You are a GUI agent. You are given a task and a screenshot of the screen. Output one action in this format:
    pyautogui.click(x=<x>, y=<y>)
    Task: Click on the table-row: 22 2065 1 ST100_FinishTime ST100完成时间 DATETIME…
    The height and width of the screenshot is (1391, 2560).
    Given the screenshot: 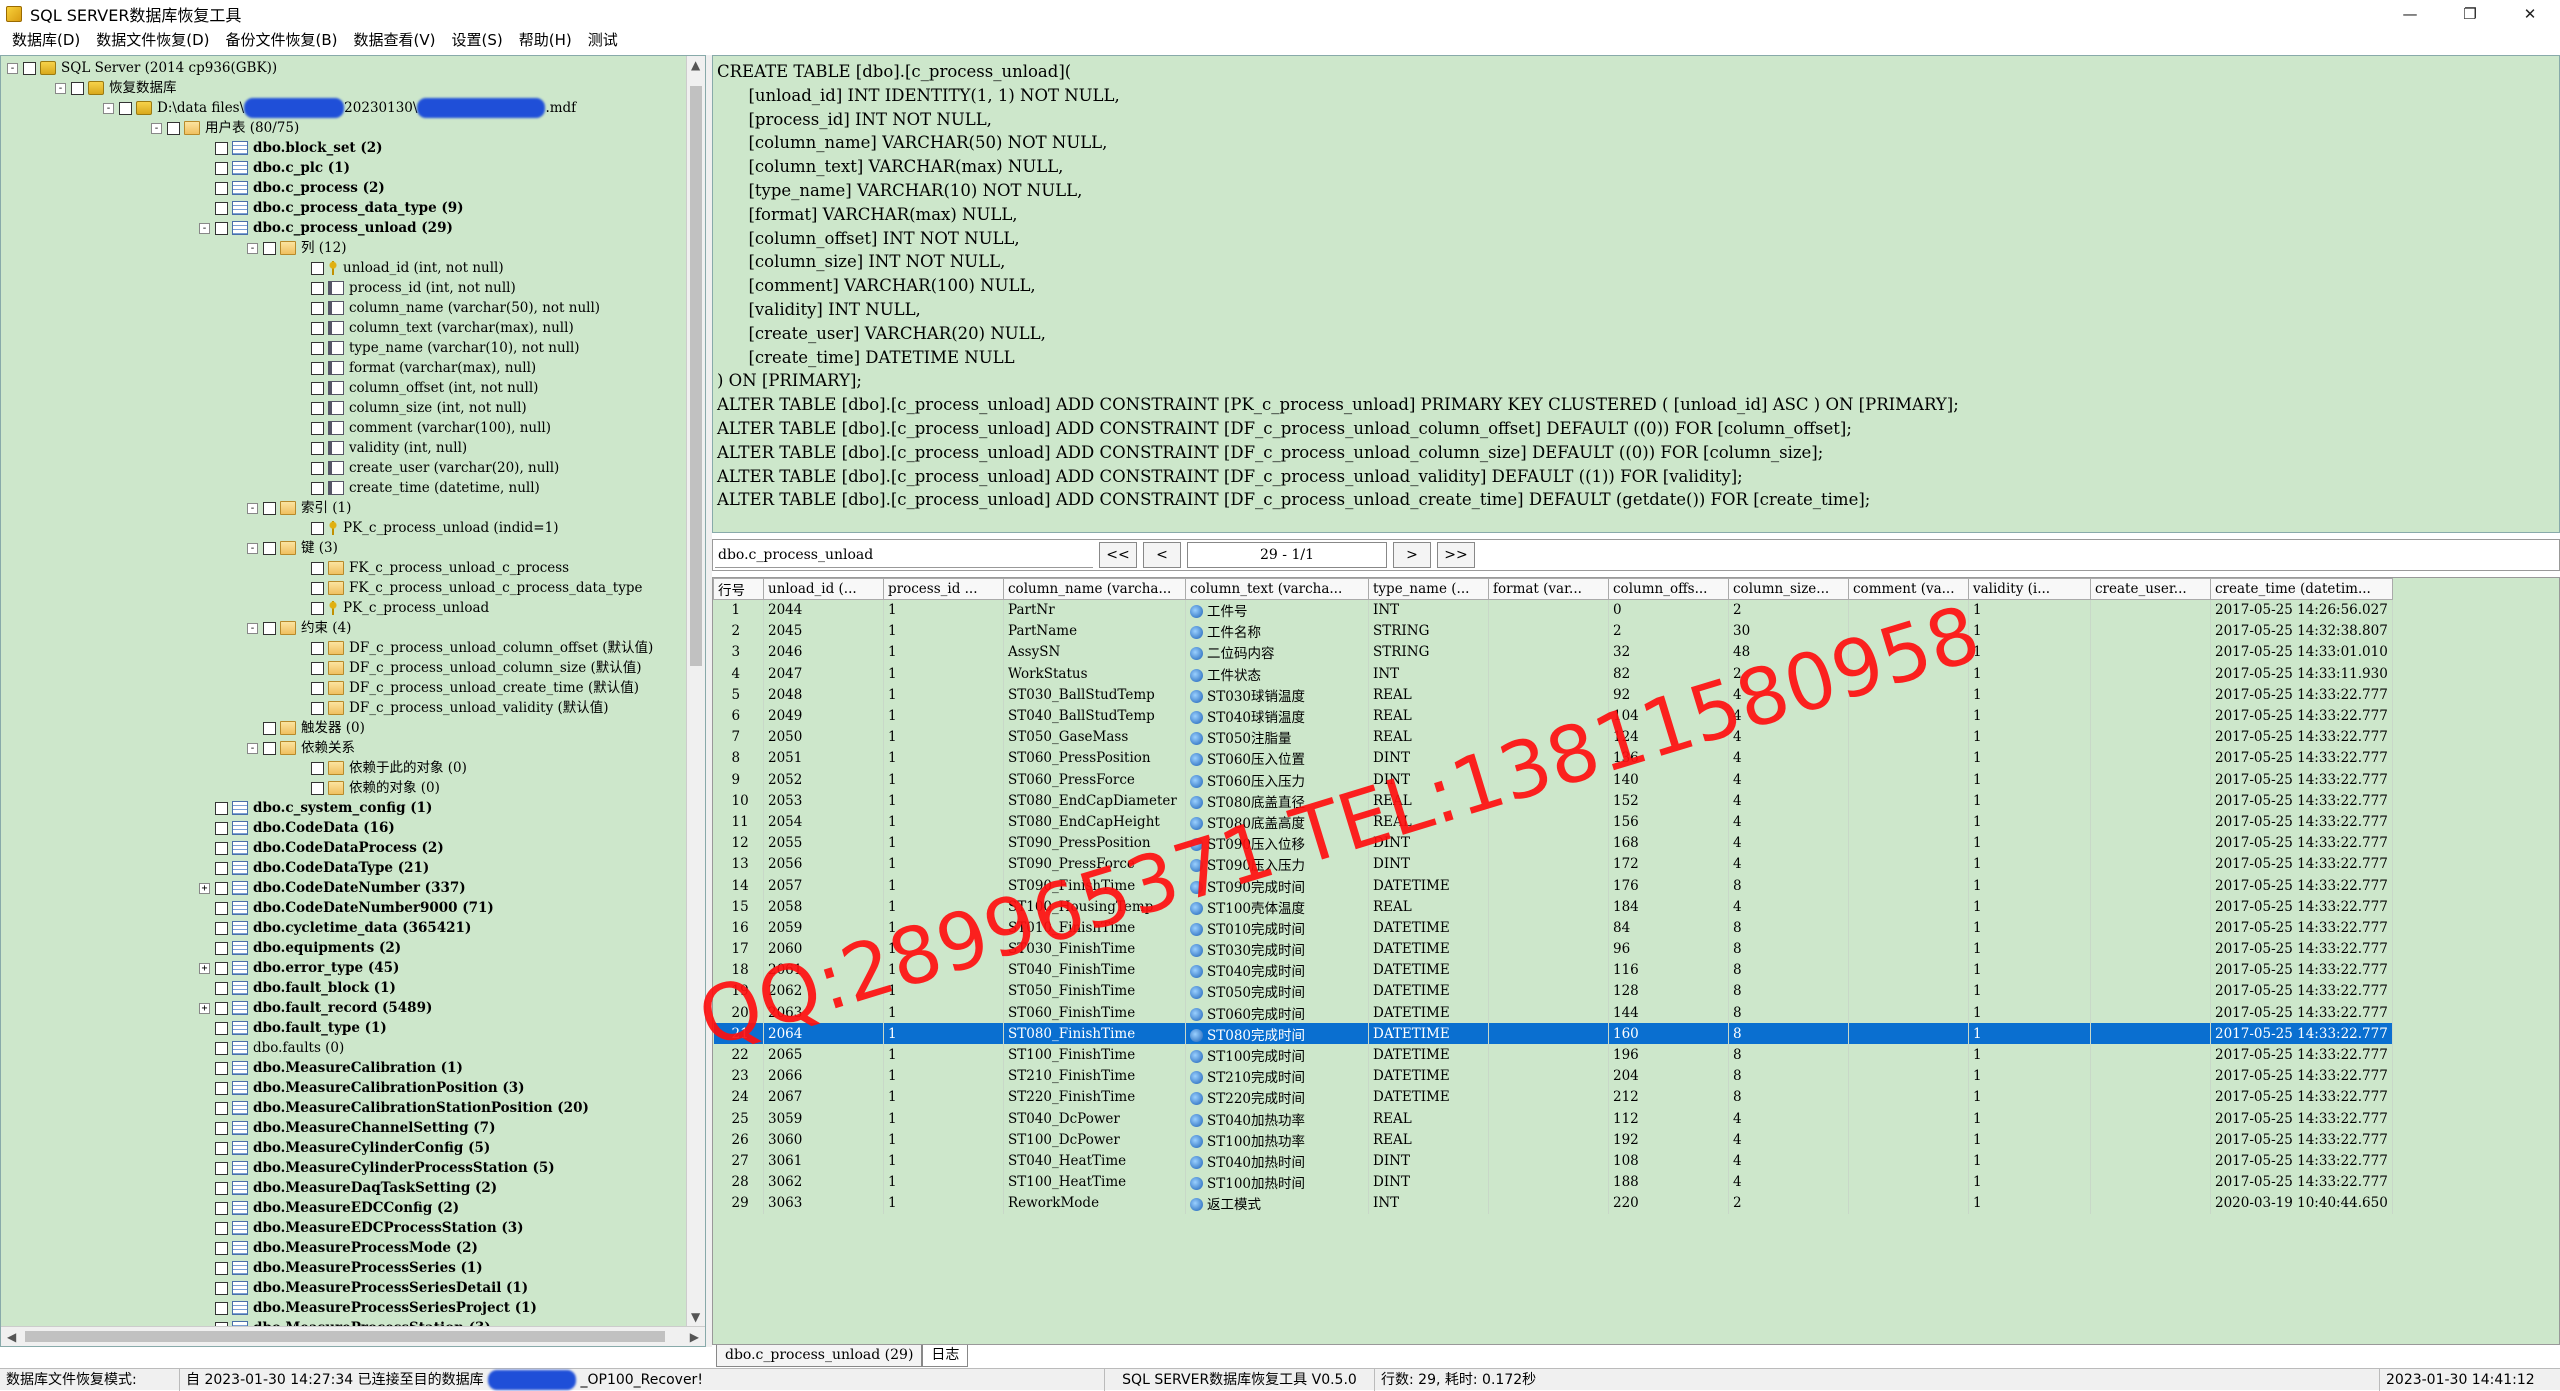 What is the action you would take?
    pyautogui.click(x=1553, y=1055)
    